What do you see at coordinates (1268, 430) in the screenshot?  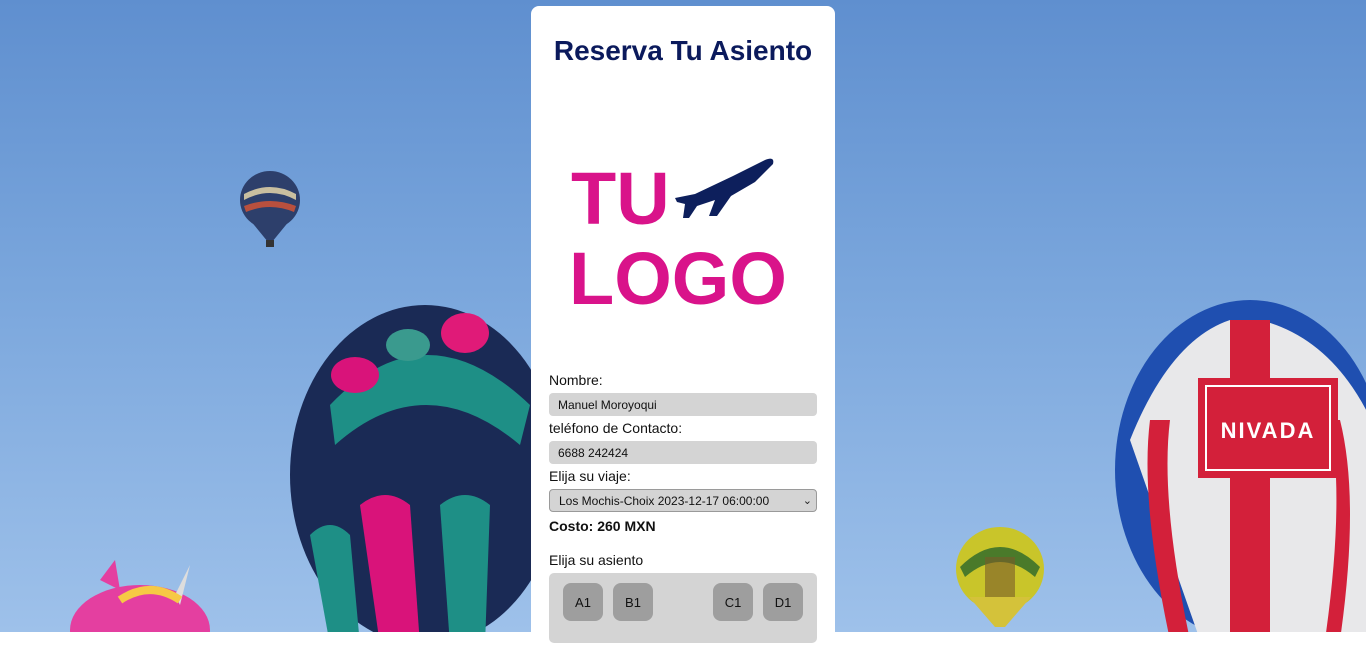 I see `balloon-banner-text: NIVADA` at bounding box center [1268, 430].